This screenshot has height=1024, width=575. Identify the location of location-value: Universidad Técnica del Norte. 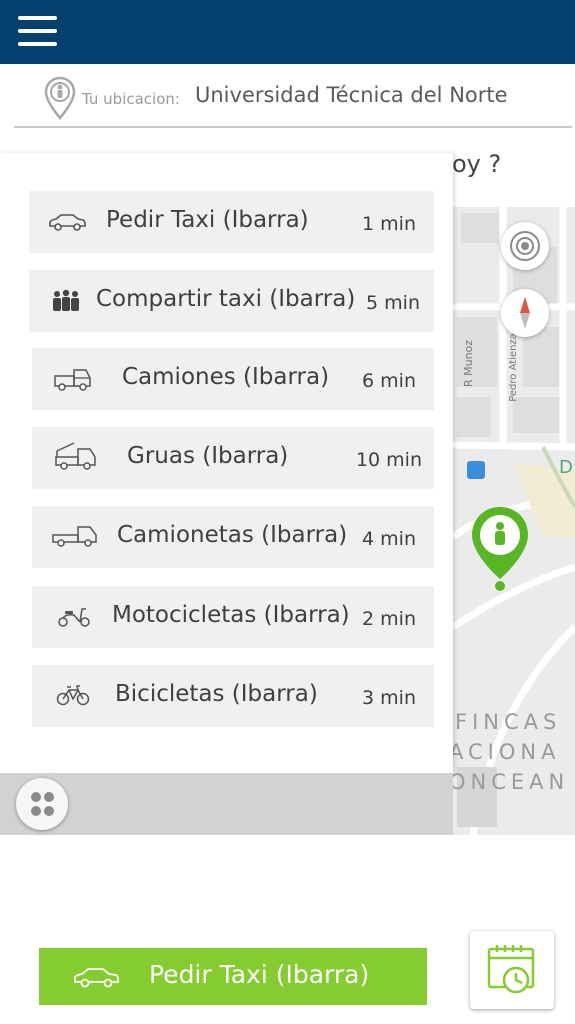
(351, 95).